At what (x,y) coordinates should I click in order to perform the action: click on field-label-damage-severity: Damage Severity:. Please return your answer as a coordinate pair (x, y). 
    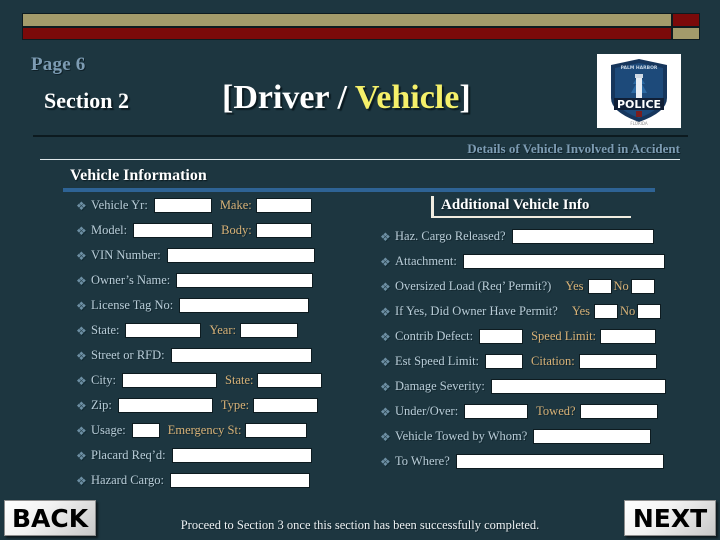
    Looking at the image, I should click on (440, 386).